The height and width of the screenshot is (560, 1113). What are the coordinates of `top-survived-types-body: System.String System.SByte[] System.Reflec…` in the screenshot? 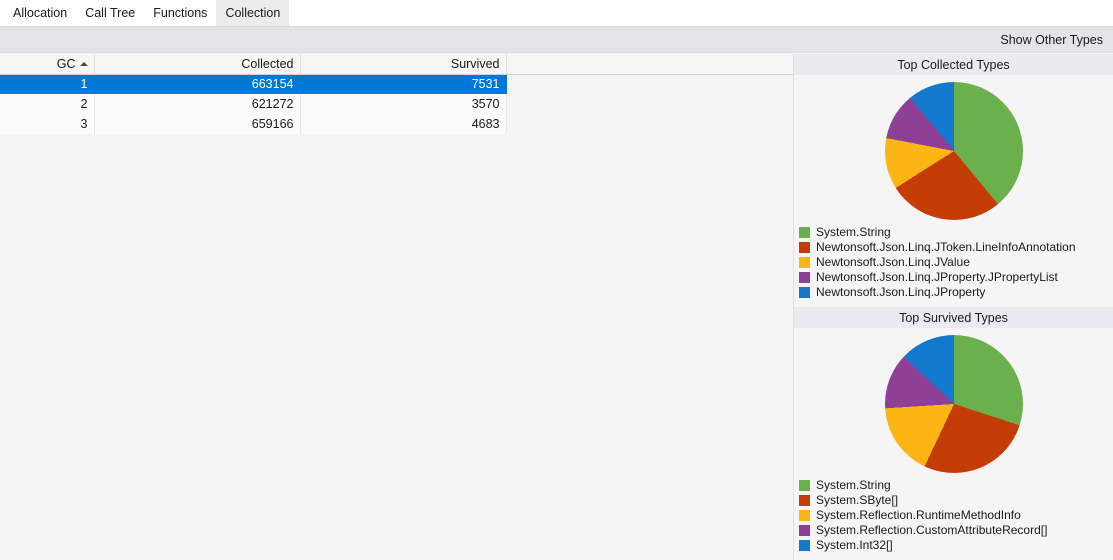 It's located at (953, 444).